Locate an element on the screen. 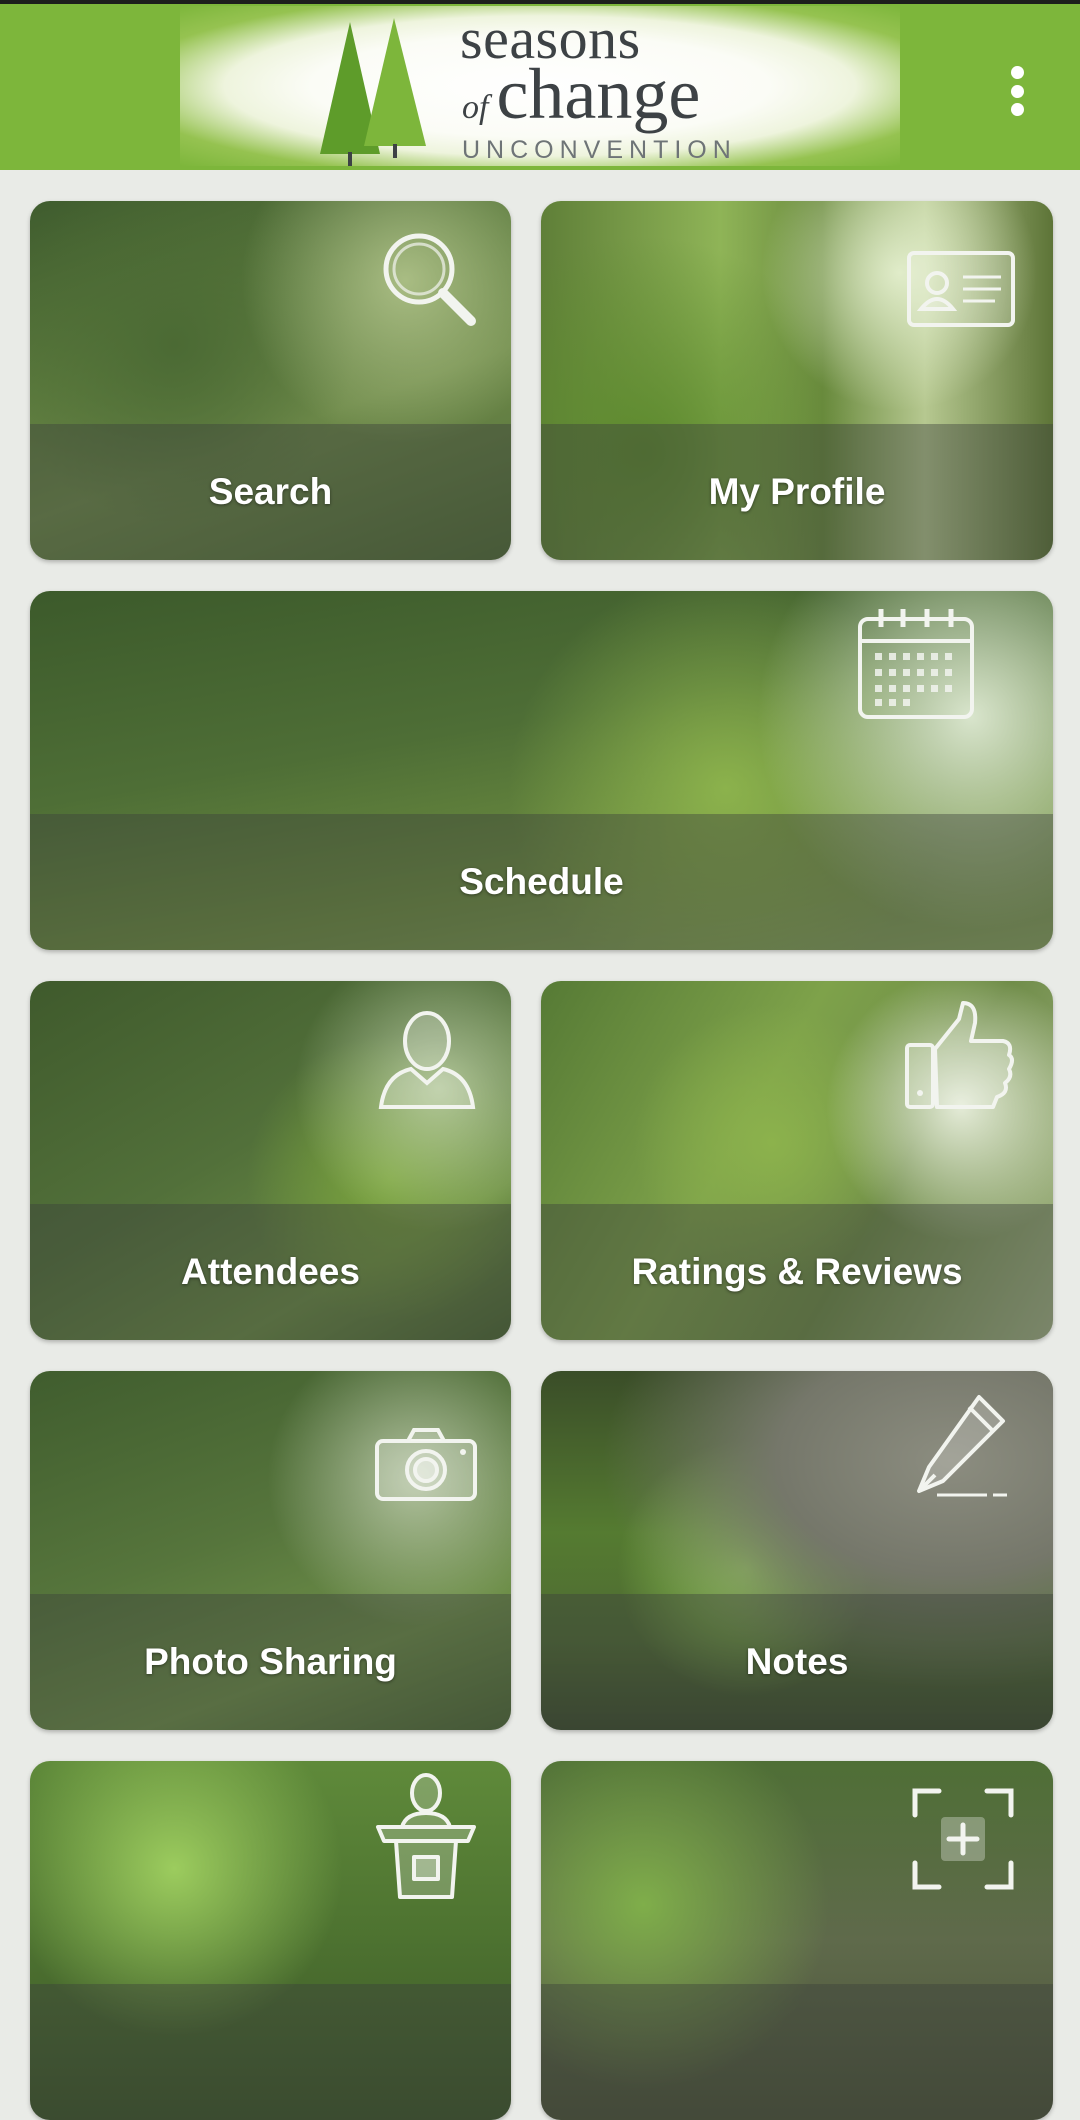 This screenshot has height=2120, width=1080. logo-text-of: of is located at coordinates (475, 107).